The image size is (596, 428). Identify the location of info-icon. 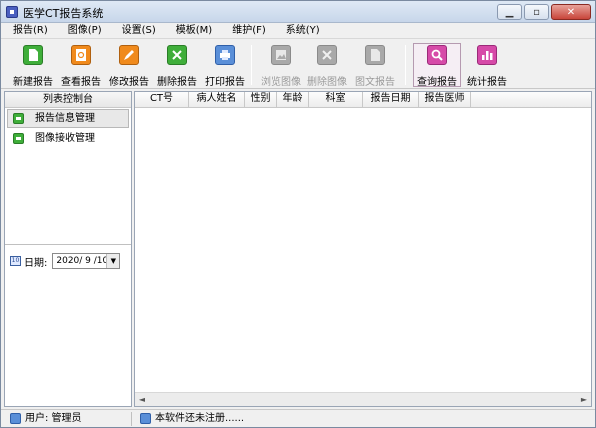
(145, 418).